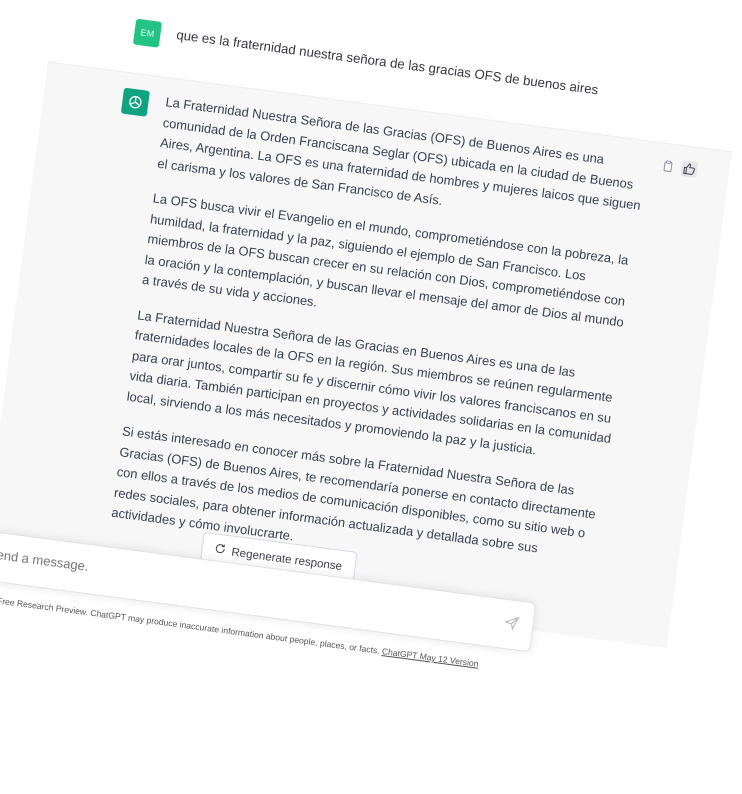  What do you see at coordinates (689, 169) in the screenshot?
I see `thumbs-up-icon` at bounding box center [689, 169].